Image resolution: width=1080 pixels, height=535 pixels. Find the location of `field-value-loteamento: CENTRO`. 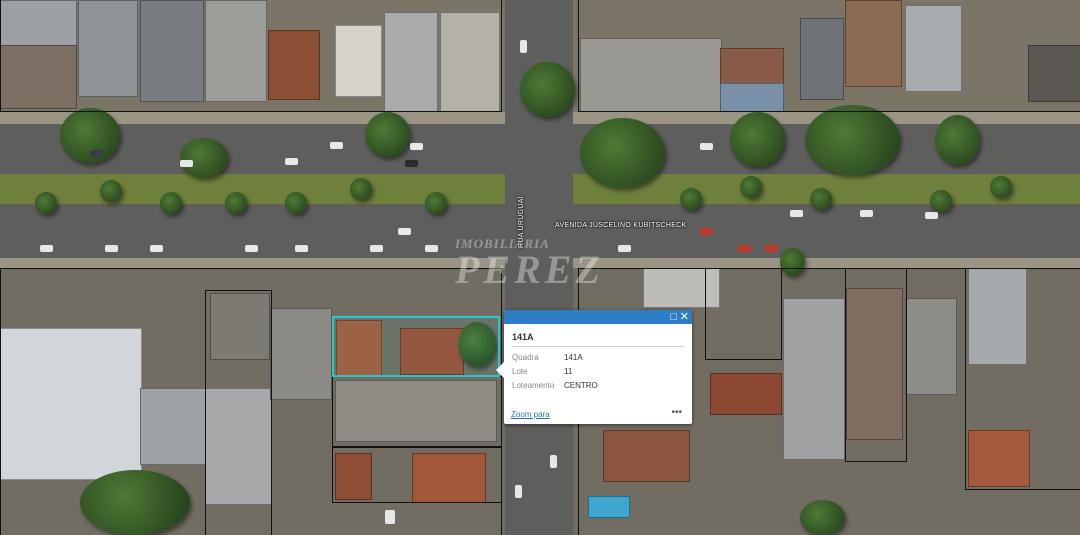

field-value-loteamento: CENTRO is located at coordinates (581, 385).